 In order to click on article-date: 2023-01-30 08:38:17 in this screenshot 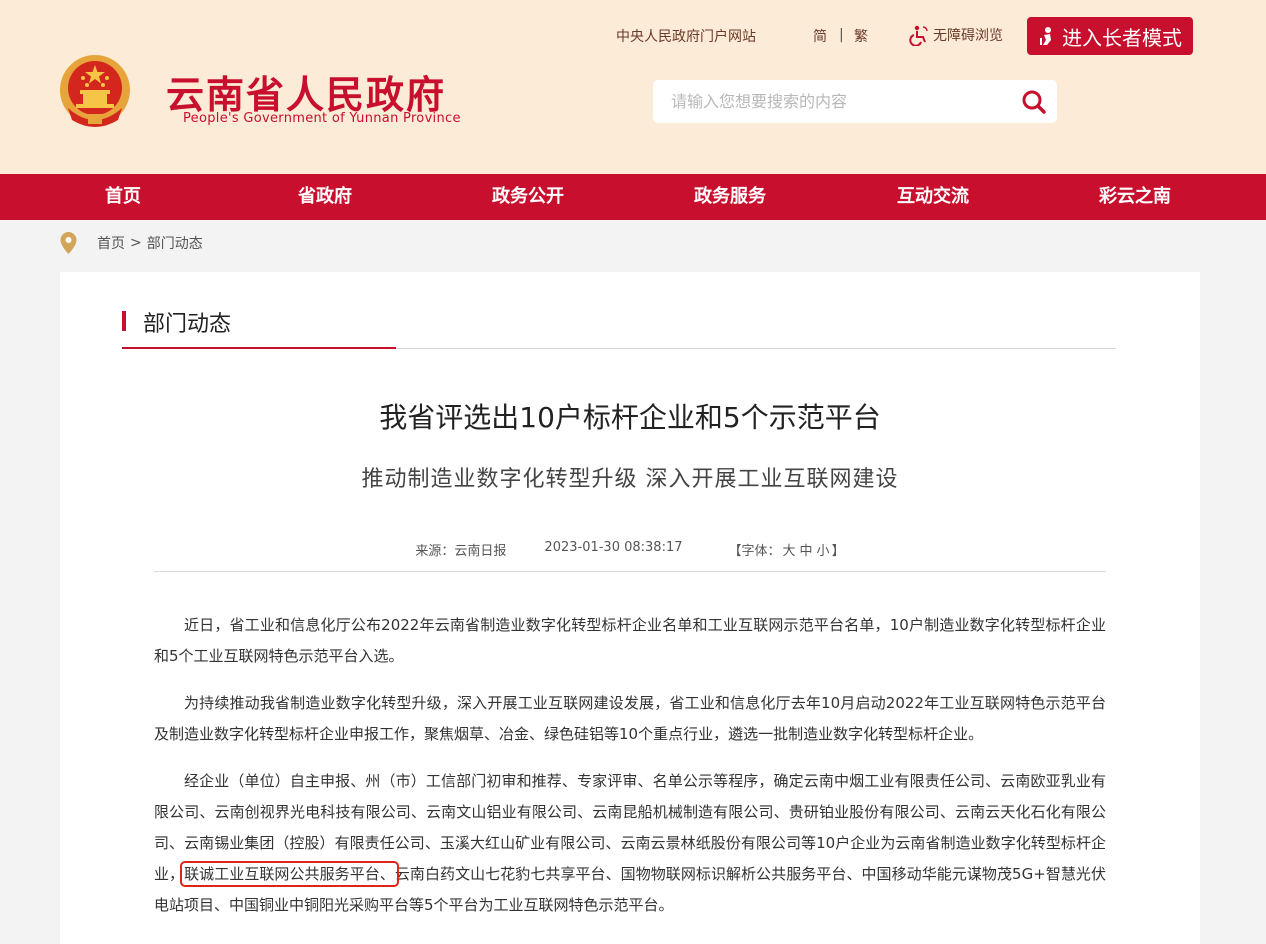, I will do `click(613, 547)`.